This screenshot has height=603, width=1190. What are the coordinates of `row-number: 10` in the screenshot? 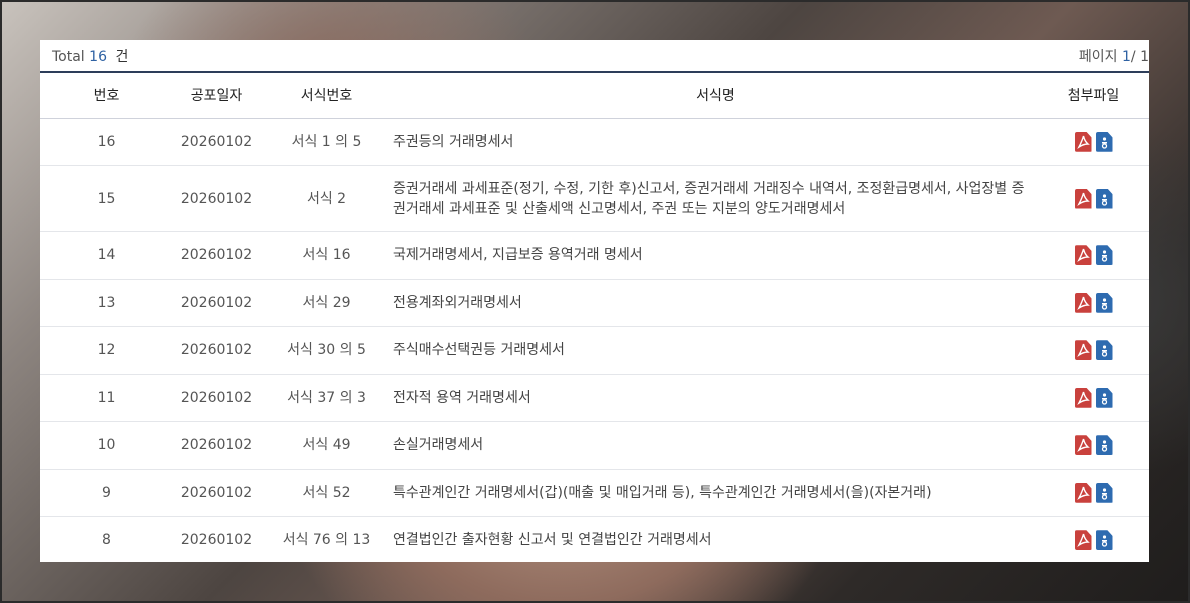 It's located at (106, 445).